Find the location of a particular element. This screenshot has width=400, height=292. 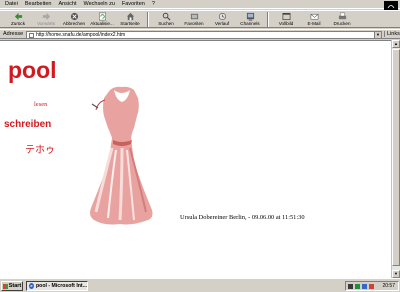

menu-wechseln-zu: Wechseln zu is located at coordinates (99, 4).